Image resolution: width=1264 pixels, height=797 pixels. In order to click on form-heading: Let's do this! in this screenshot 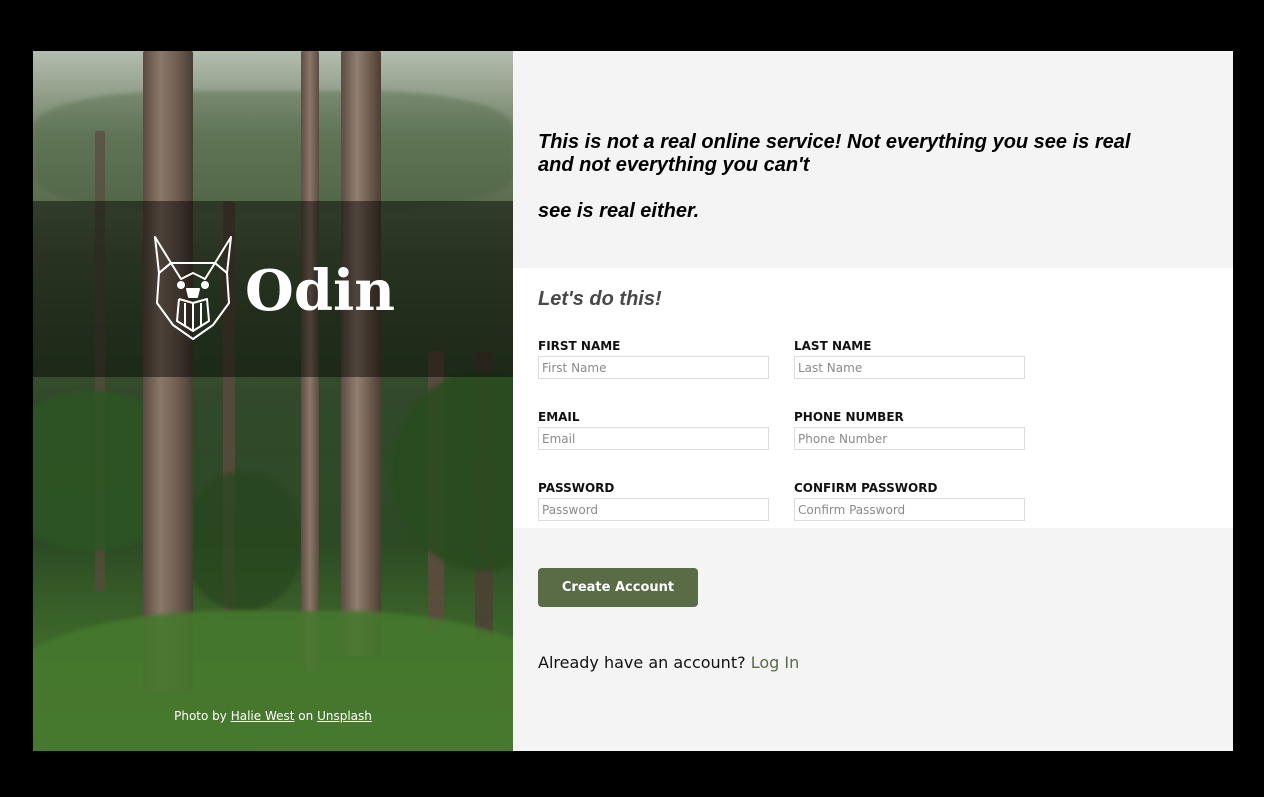, I will do `click(600, 299)`.